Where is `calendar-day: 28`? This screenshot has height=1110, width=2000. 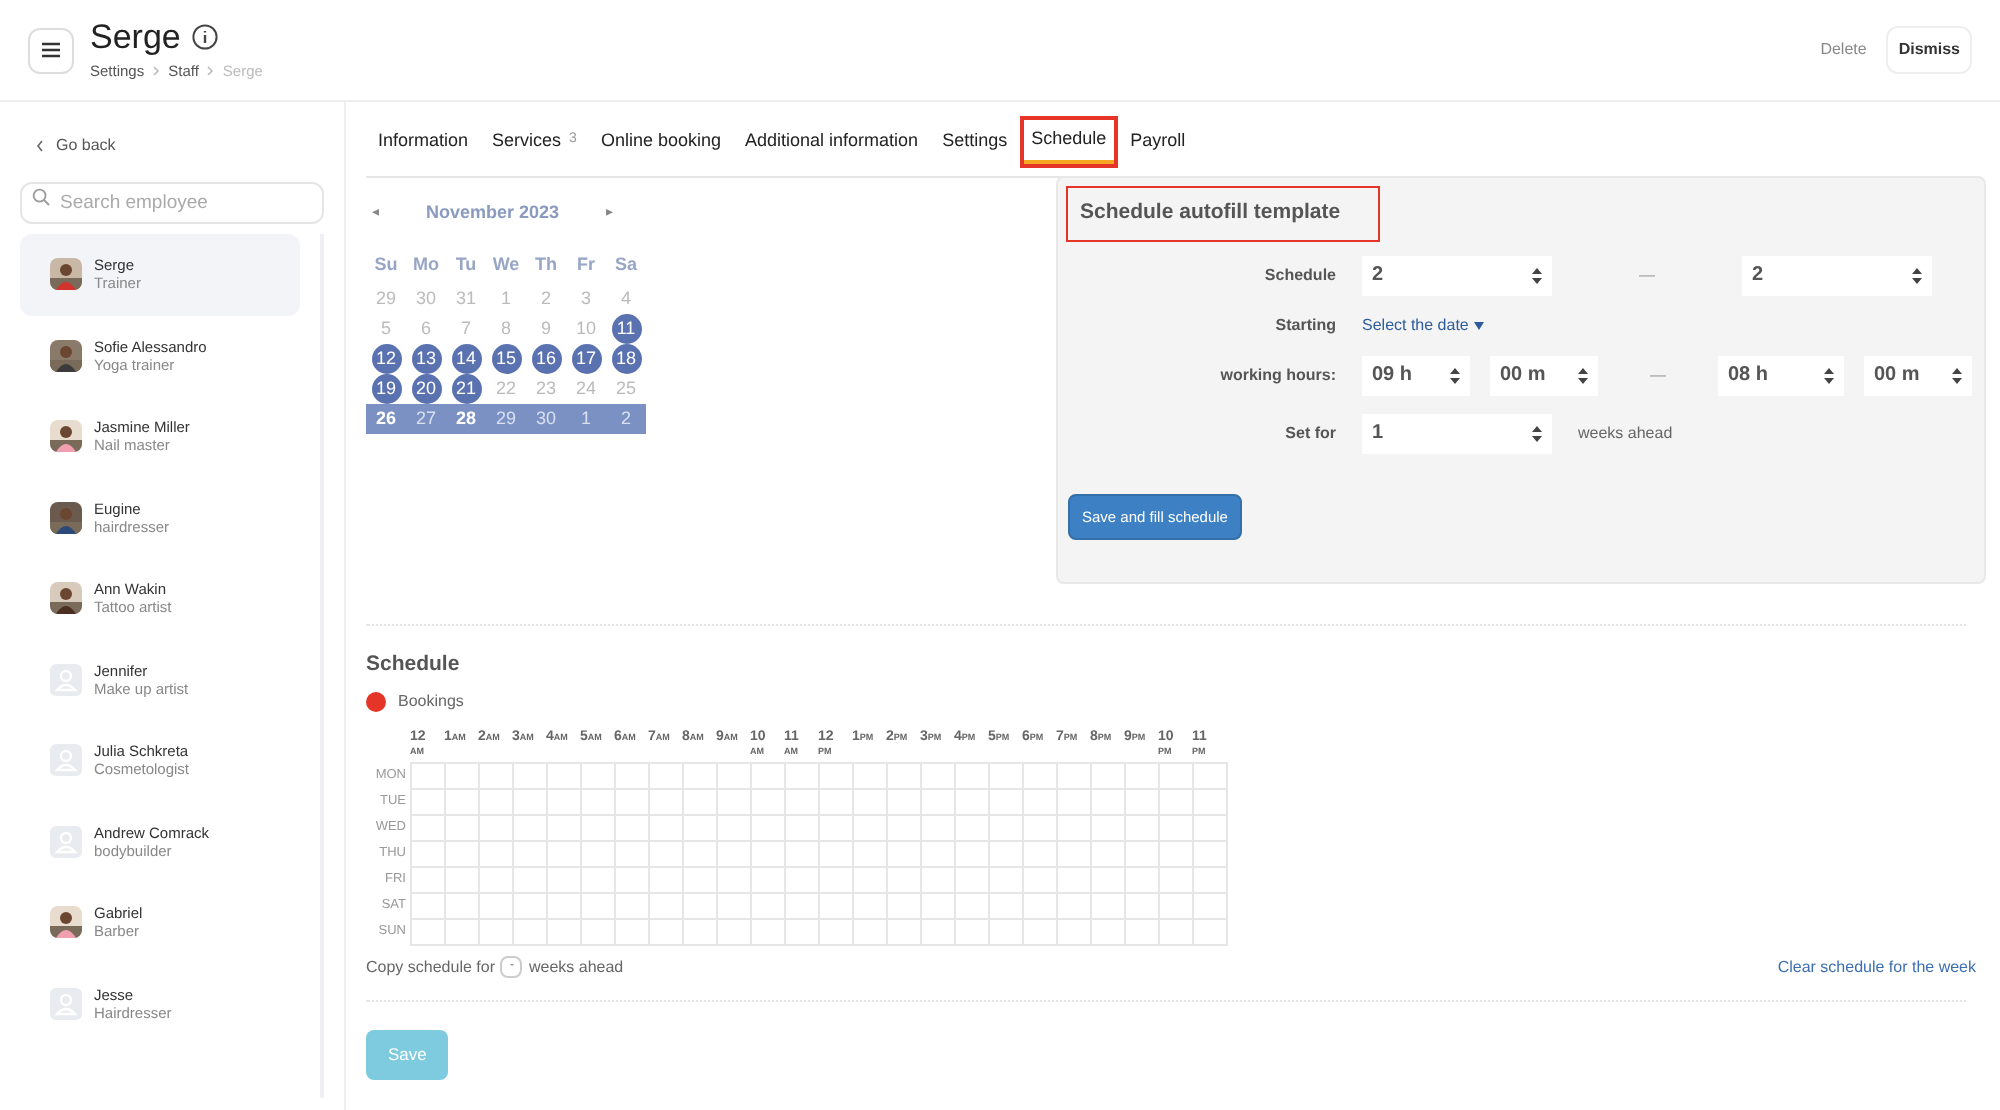
calendar-day: 28 is located at coordinates (466, 419).